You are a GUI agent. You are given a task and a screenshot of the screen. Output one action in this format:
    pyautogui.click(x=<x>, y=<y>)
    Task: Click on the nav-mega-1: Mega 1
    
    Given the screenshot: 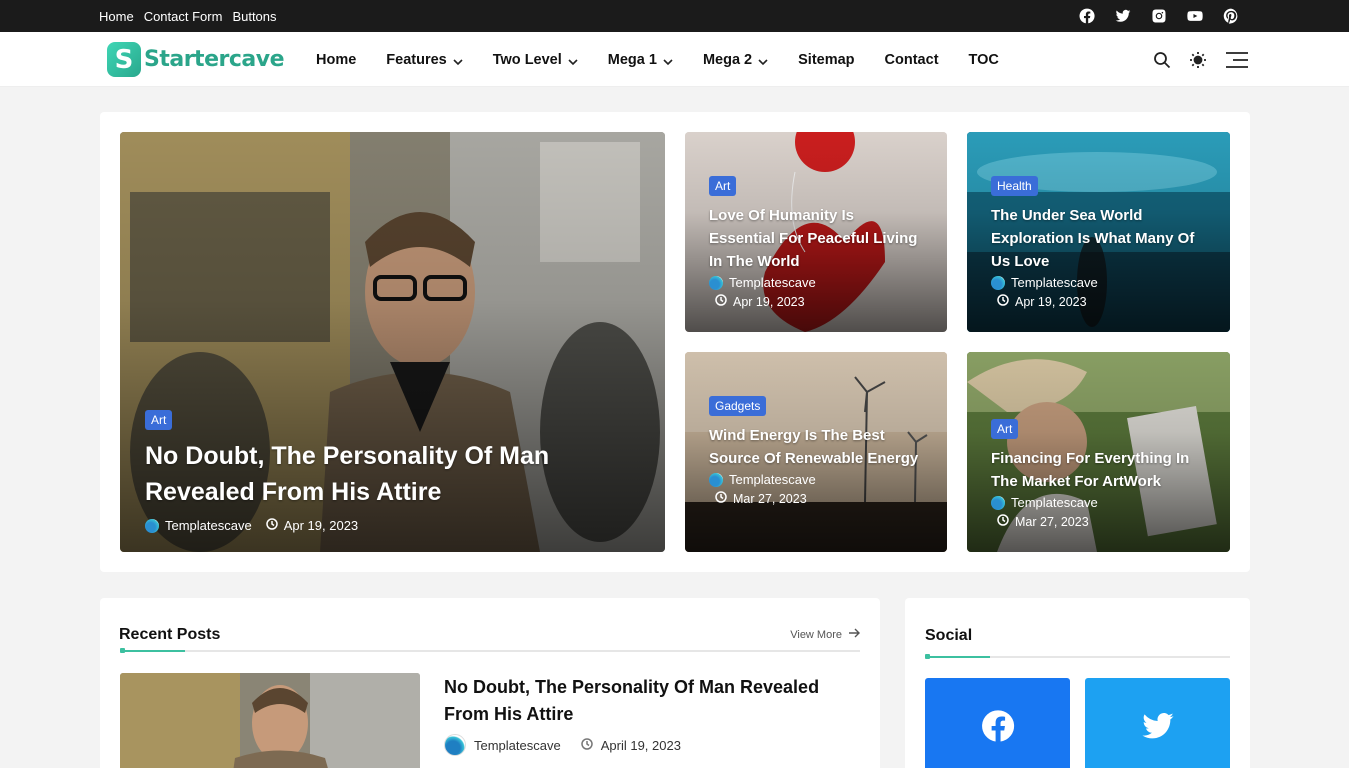 What is the action you would take?
    pyautogui.click(x=640, y=60)
    